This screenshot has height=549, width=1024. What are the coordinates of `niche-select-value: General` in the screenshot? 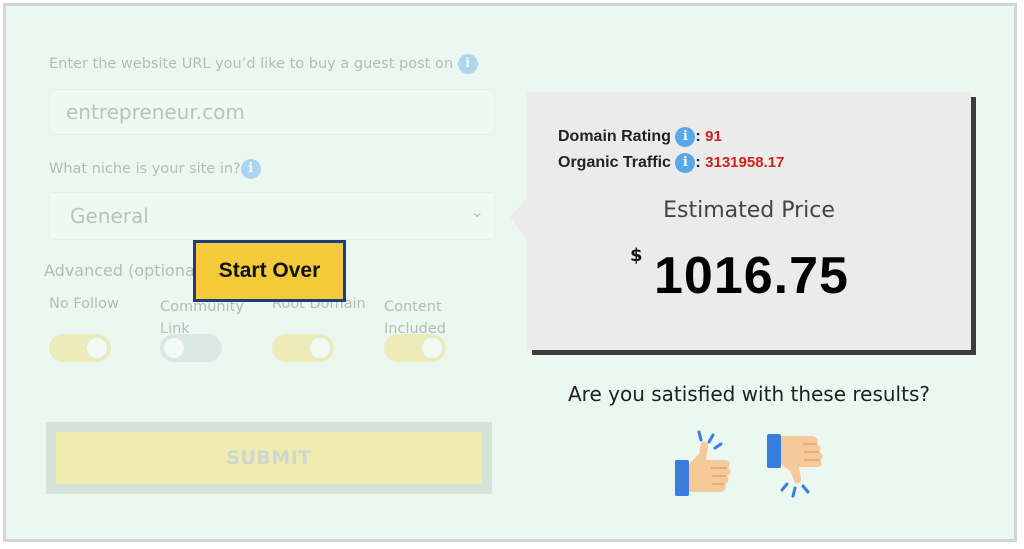 It's located at (109, 216).